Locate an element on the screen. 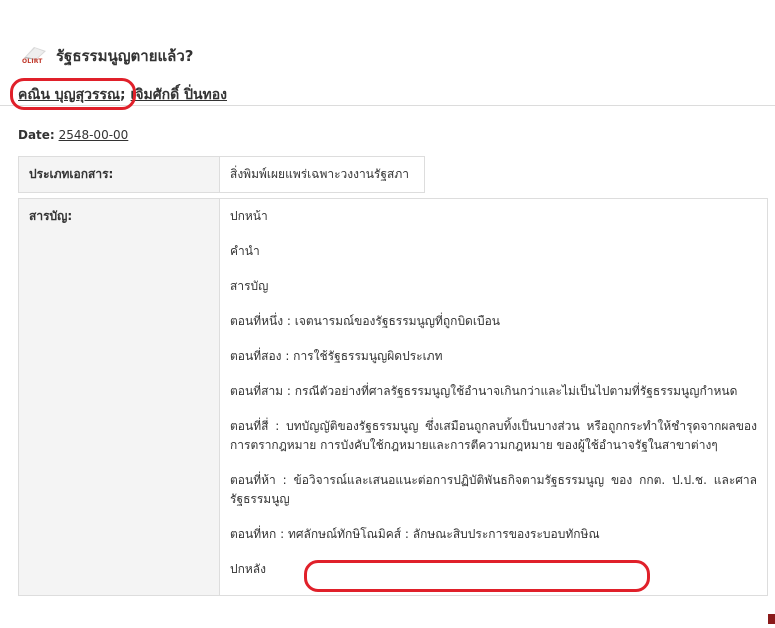 The image size is (775, 628). author-list: คณิน บุญสุวรรณ; เจิมศักดิ์ ปิ่นทอง is located at coordinates (122, 95).